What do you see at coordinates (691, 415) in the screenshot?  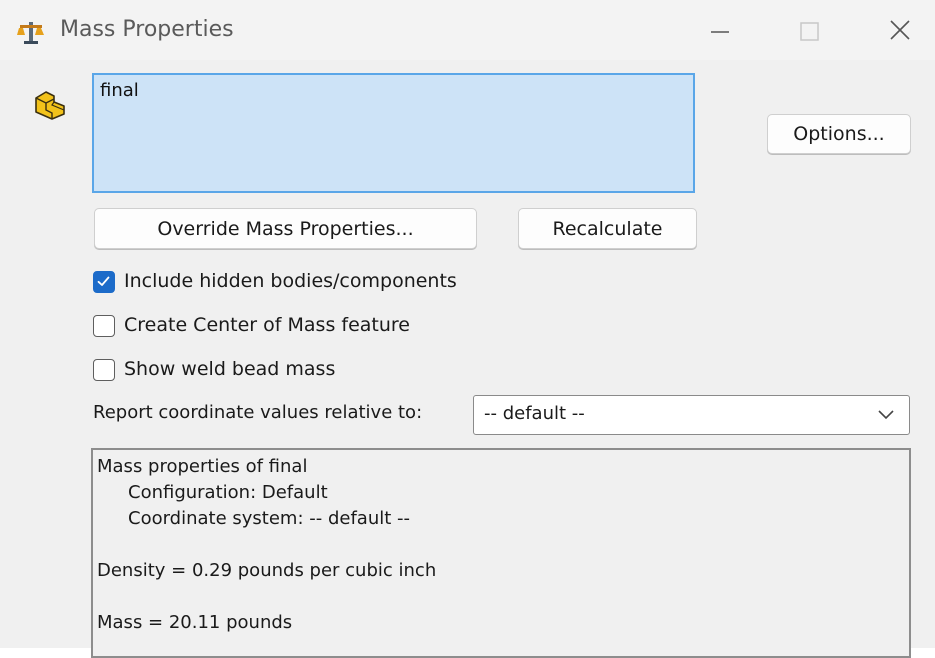 I see `coordinate-system-dropdown: -- default --` at bounding box center [691, 415].